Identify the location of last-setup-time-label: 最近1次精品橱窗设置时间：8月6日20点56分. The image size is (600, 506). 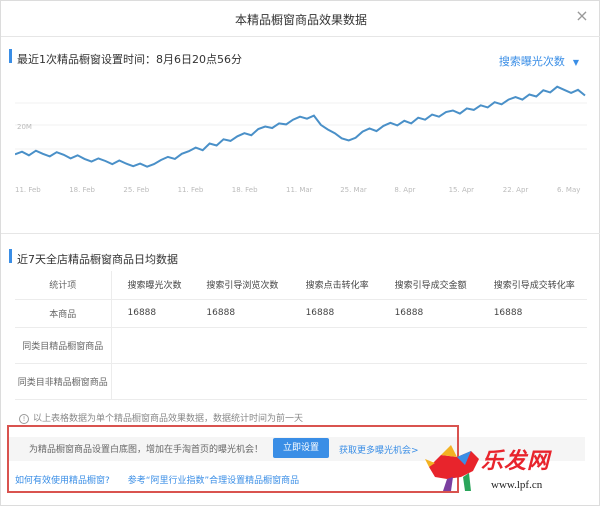
(129, 59).